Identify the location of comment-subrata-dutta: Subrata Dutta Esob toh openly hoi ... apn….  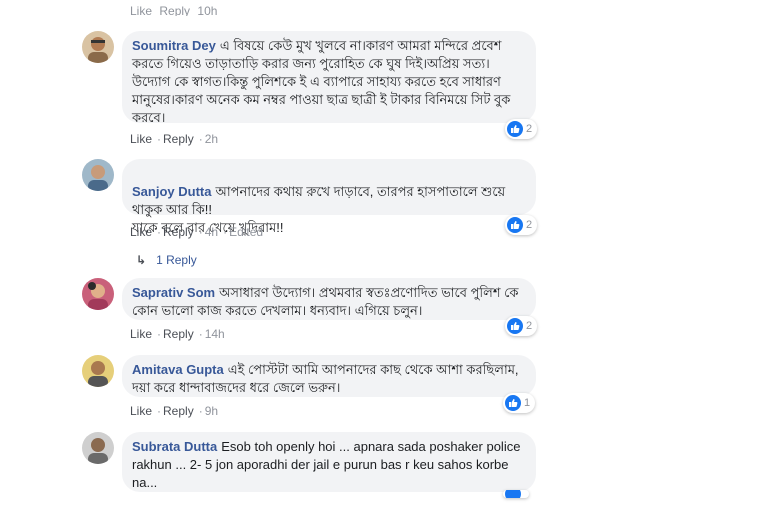
(312, 472).